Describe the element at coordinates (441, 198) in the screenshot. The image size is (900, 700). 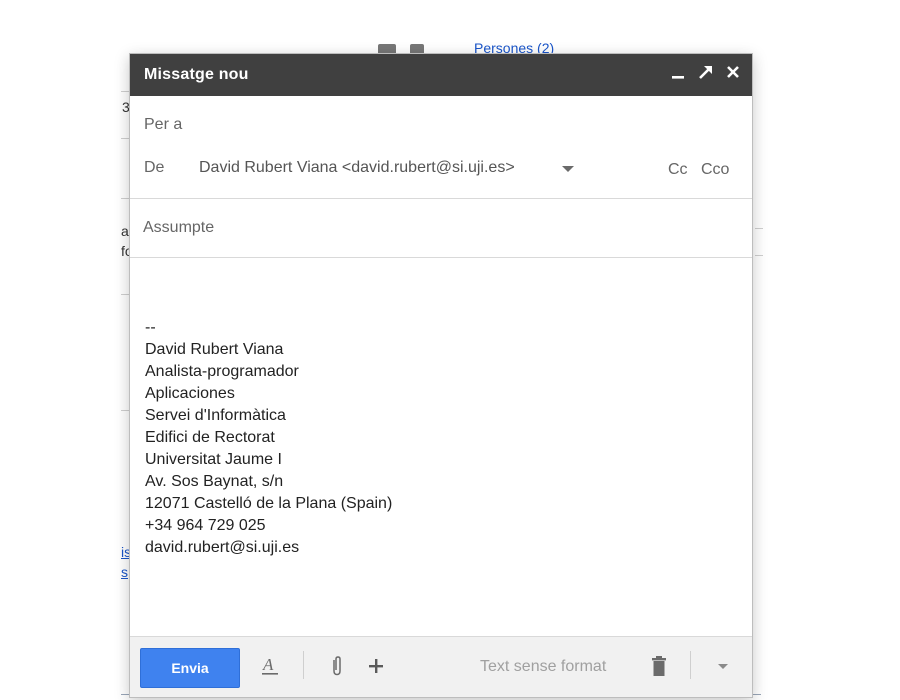
I see `from-divider` at that location.